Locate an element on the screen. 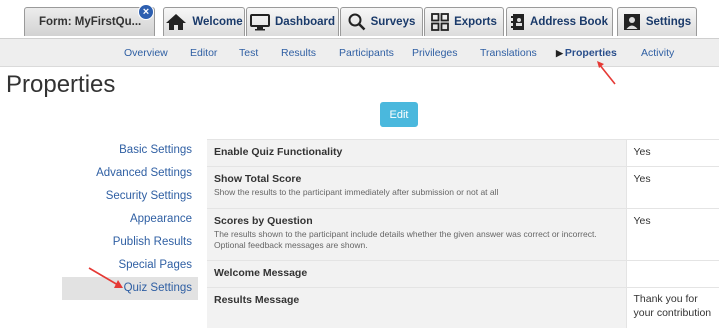 This screenshot has height=329, width=719. user-card-icon is located at coordinates (632, 22).